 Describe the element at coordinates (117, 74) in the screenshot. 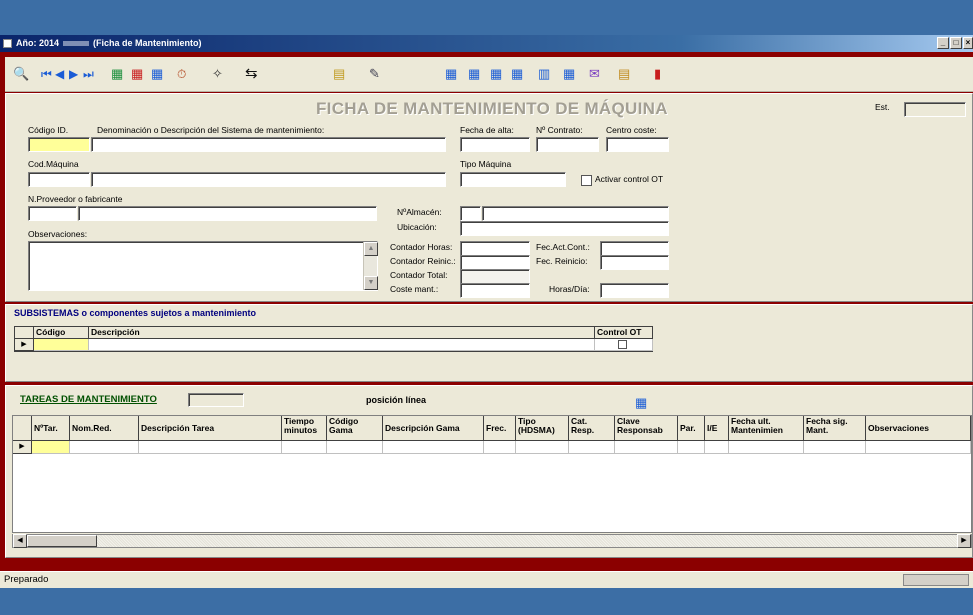

I see `new-record-icon: ▦` at that location.